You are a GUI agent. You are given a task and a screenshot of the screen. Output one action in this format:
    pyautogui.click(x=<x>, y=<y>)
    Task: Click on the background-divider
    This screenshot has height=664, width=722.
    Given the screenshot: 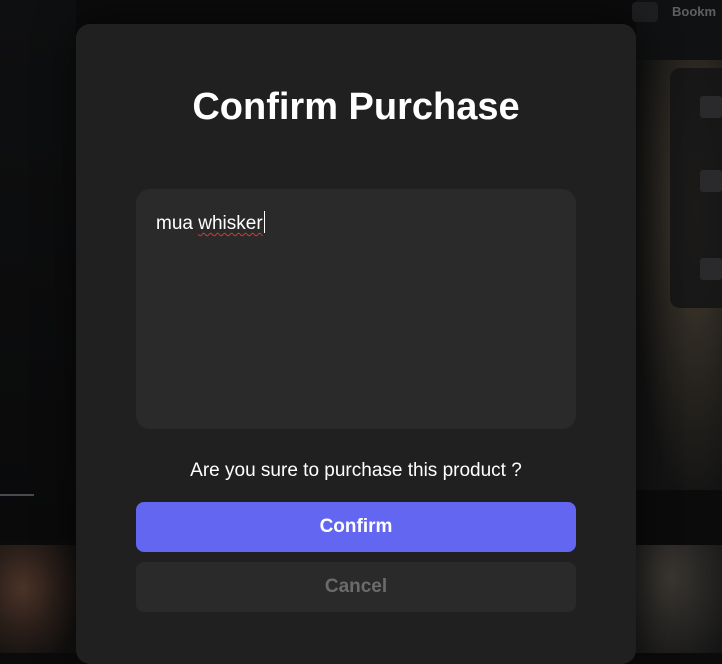 What is the action you would take?
    pyautogui.click(x=17, y=495)
    